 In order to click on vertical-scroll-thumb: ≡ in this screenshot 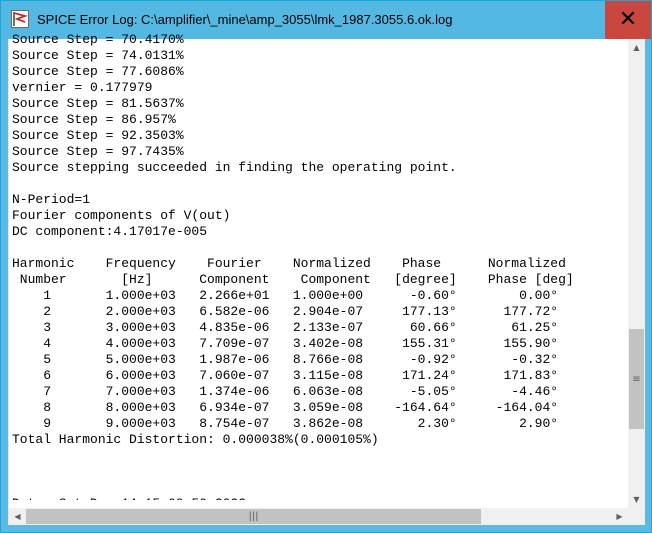, I will do `click(636, 379)`.